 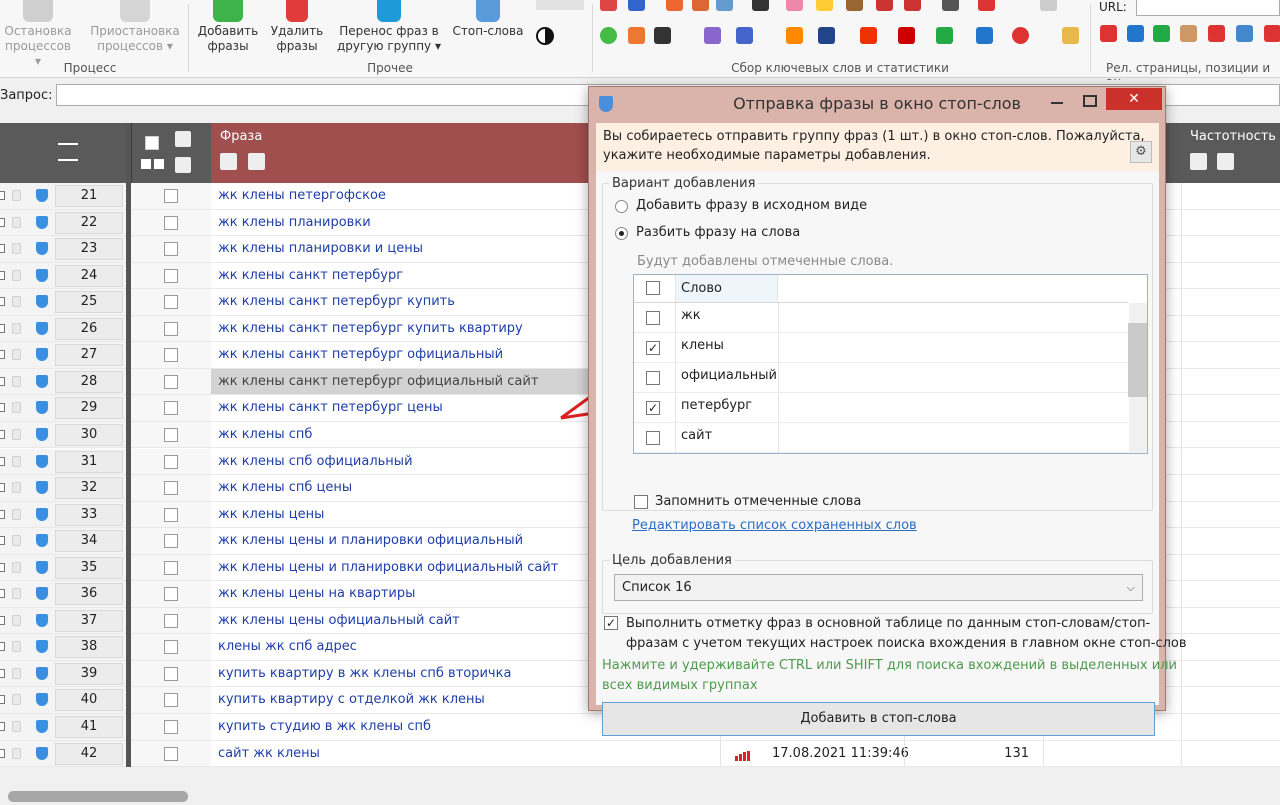 What do you see at coordinates (152, 143) in the screenshot?
I see `select-all-checkbox` at bounding box center [152, 143].